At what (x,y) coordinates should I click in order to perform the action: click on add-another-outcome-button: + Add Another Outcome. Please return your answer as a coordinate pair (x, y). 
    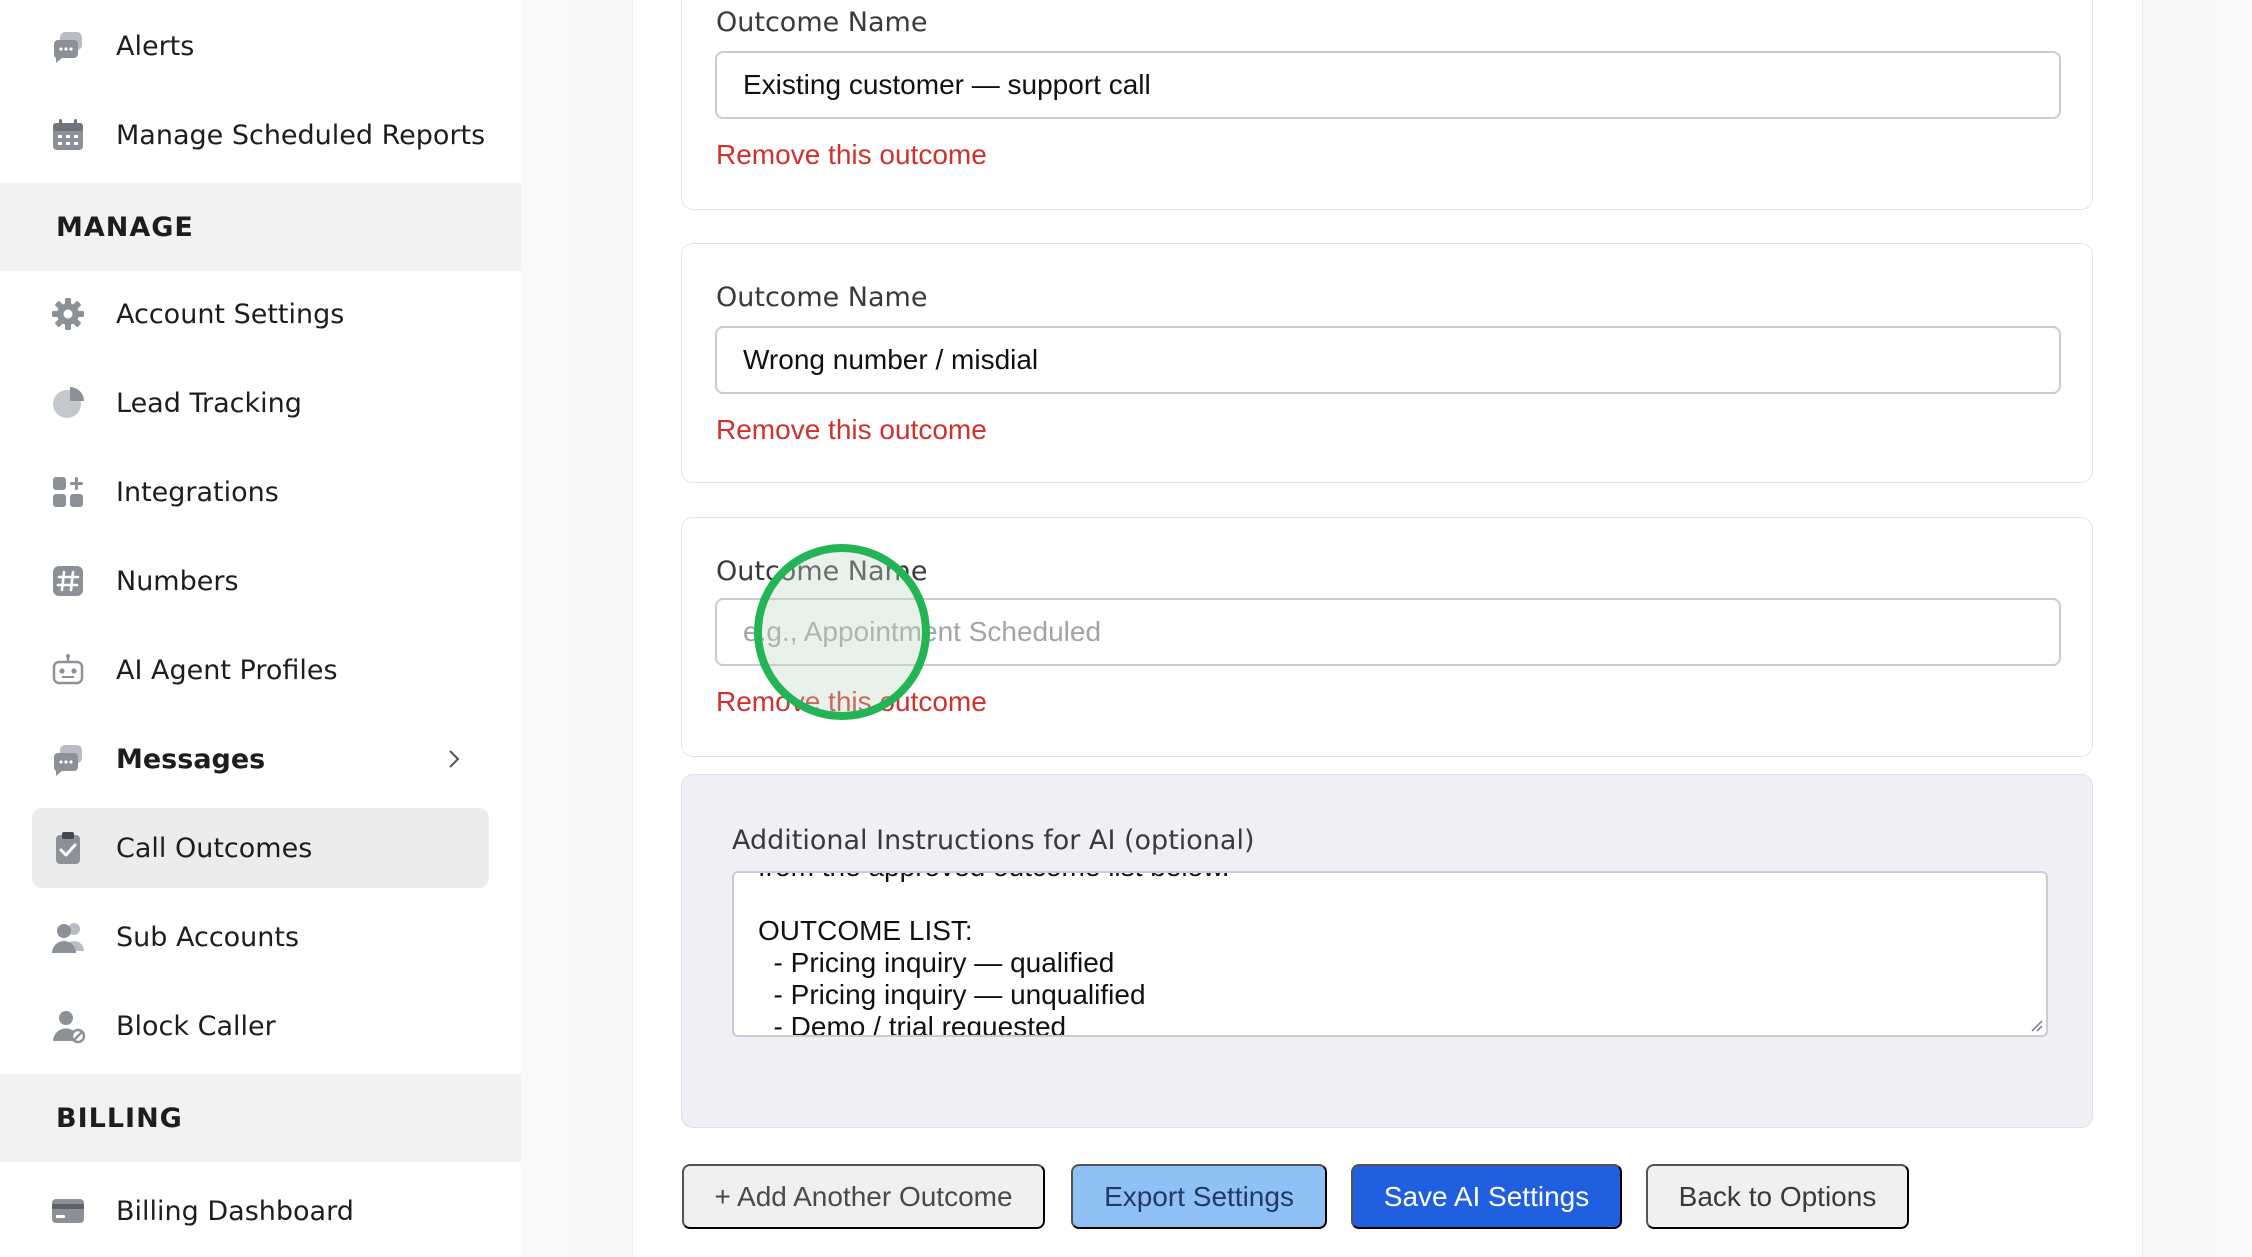
    Looking at the image, I should click on (863, 1196).